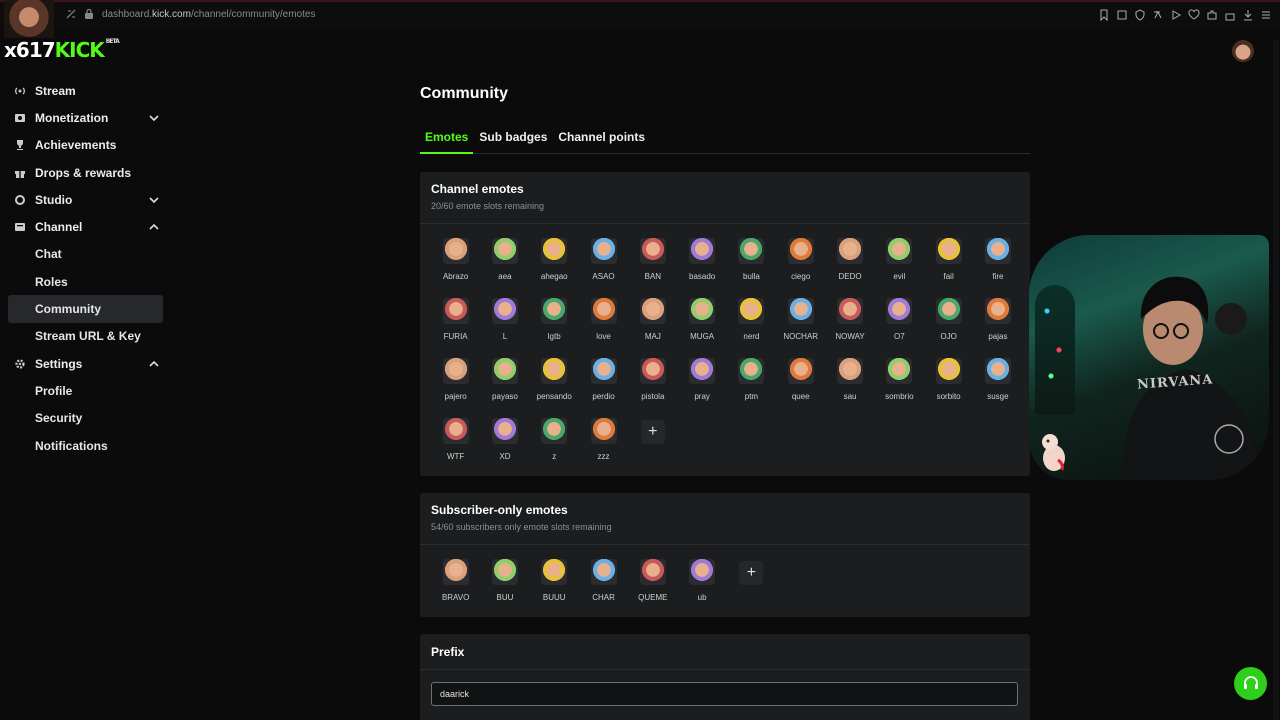  I want to click on emote-item: pray, so click(701, 382).